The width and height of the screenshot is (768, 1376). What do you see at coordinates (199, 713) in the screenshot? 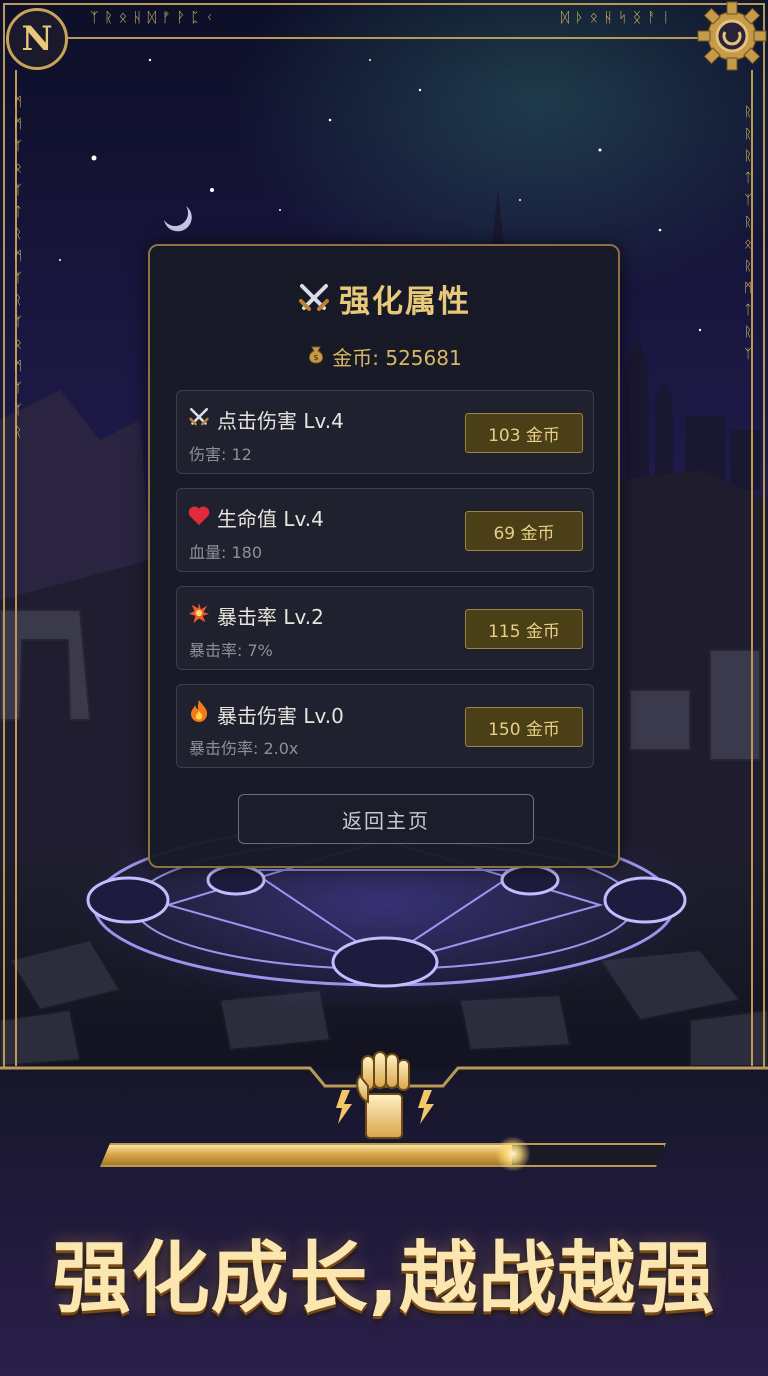
I see `fire-icon` at bounding box center [199, 713].